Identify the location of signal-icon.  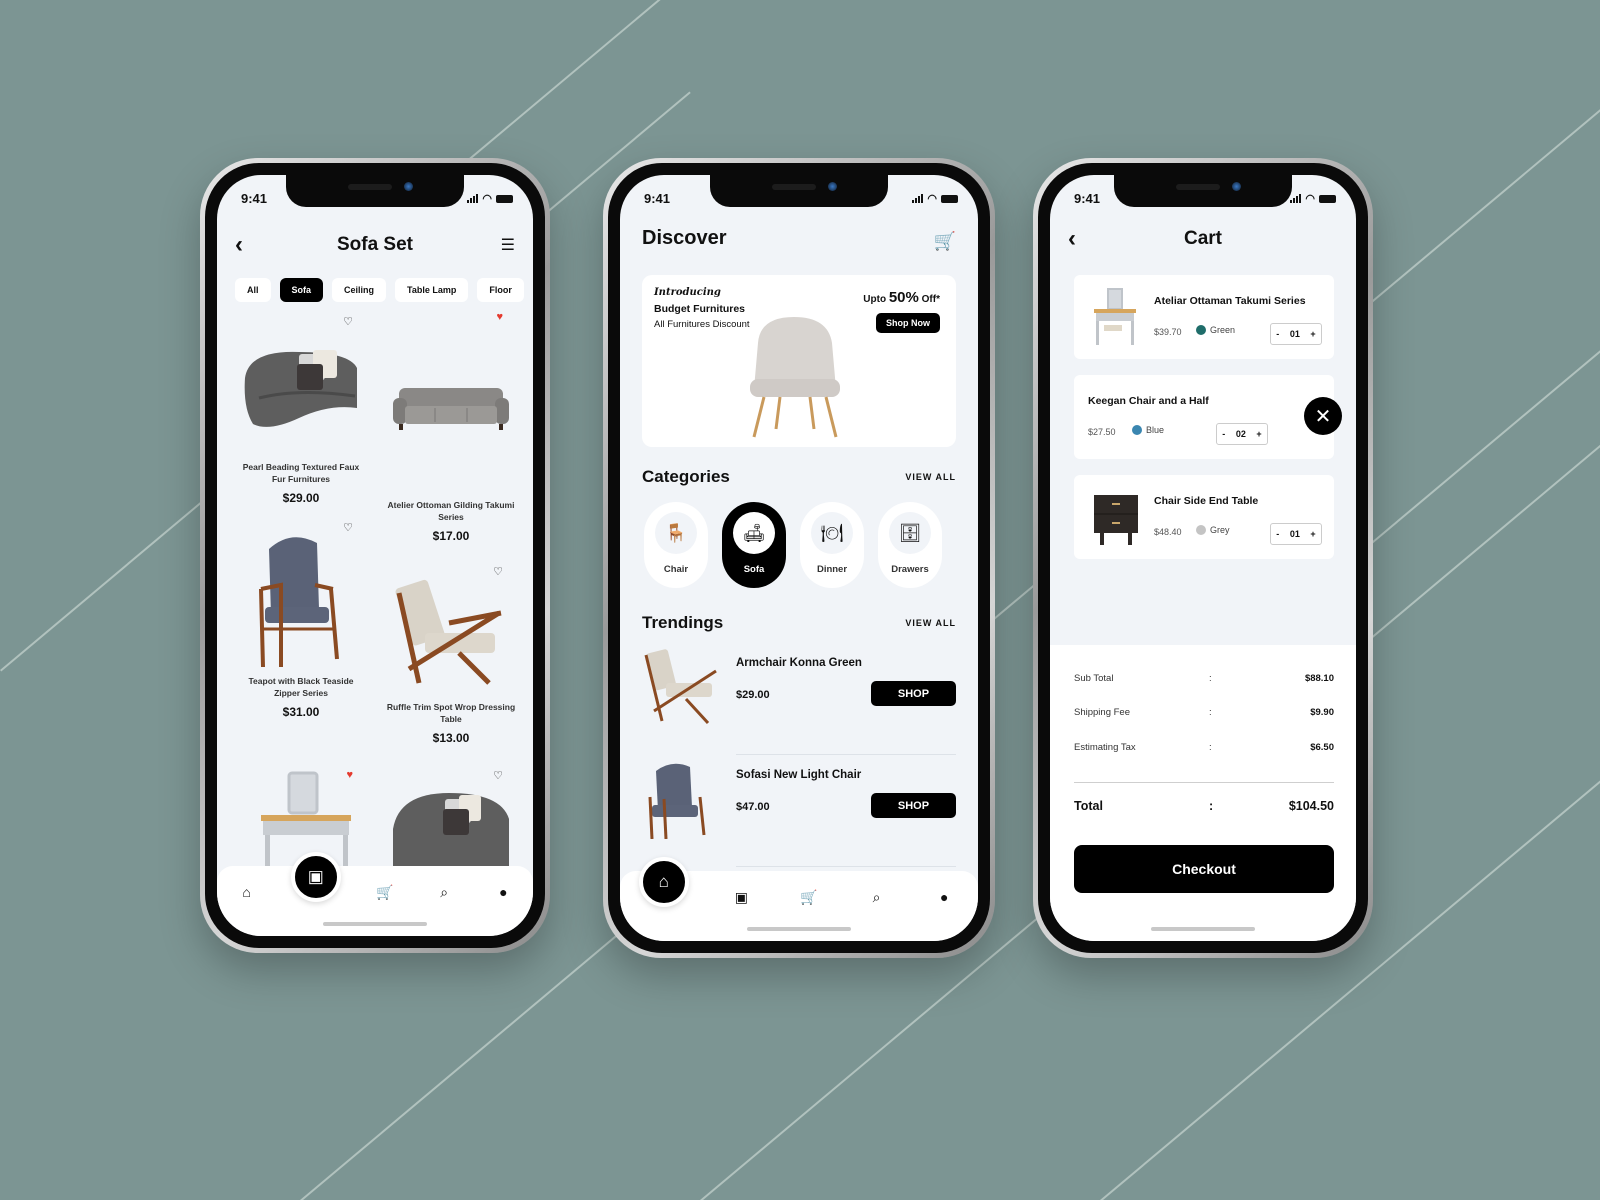
(1296, 198).